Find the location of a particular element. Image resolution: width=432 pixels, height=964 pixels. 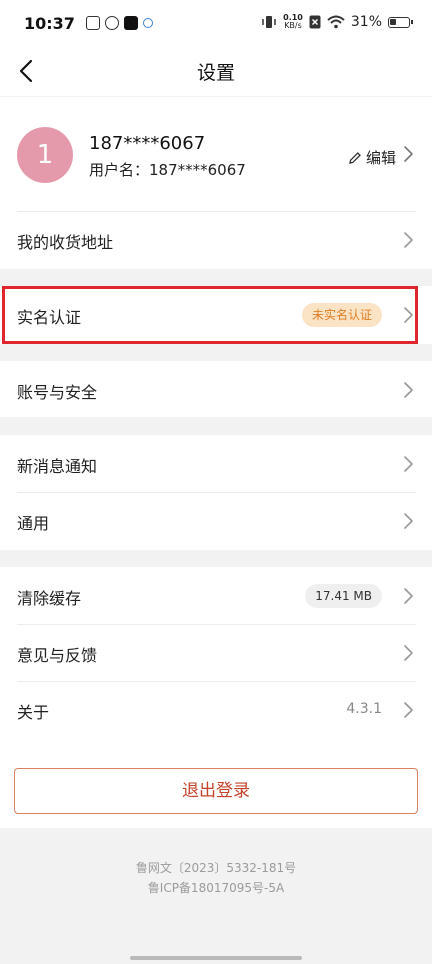

footer: 鲁网文〔2023〕5332-181号 鲁ICP备18017095号-5A is located at coordinates (216, 878).